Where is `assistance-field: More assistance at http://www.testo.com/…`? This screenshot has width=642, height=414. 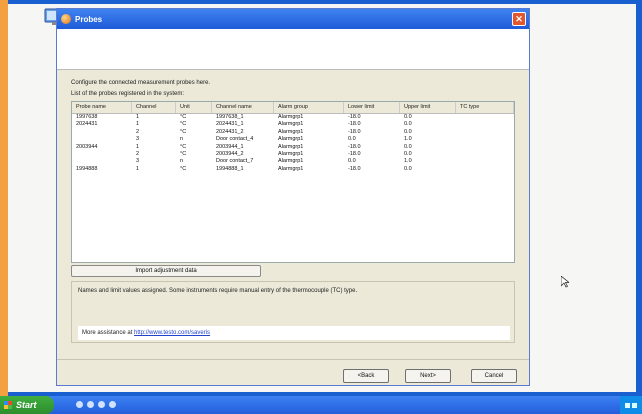
assistance-field: More assistance at http://www.testo.com/… is located at coordinates (294, 333).